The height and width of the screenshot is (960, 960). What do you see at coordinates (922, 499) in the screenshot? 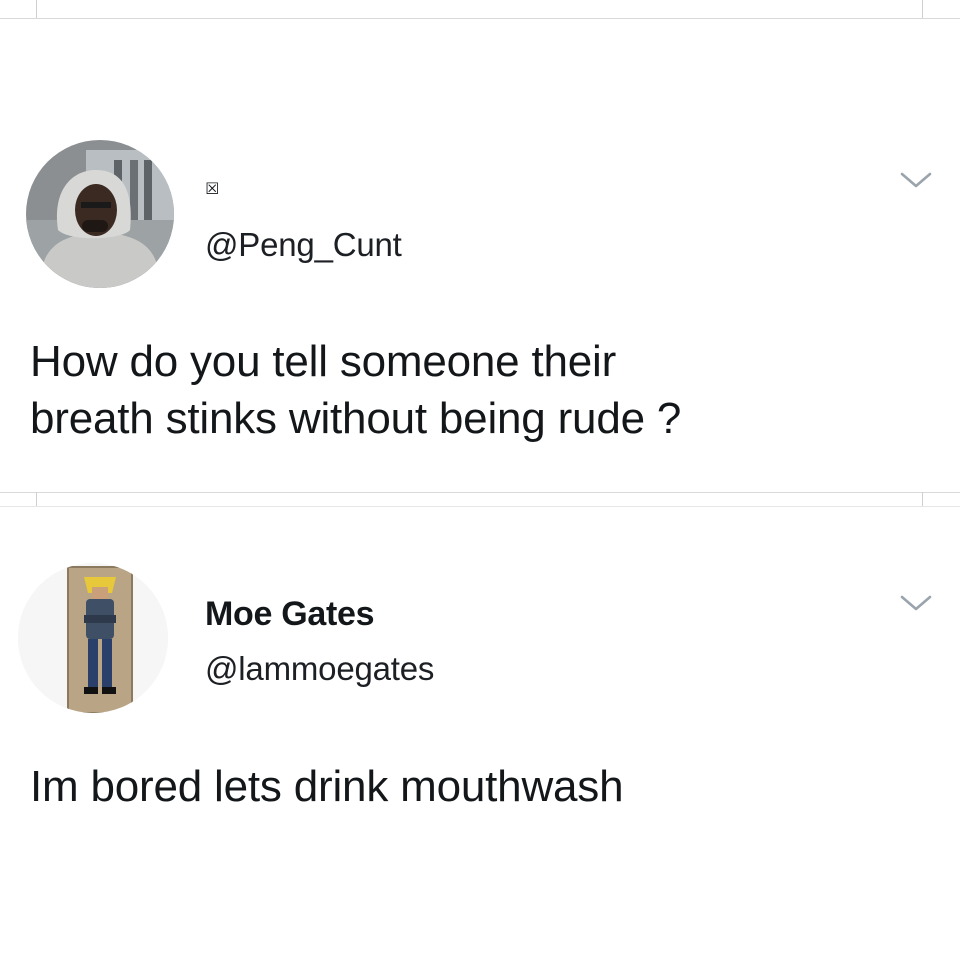
I see `middle-divider-tick-right` at bounding box center [922, 499].